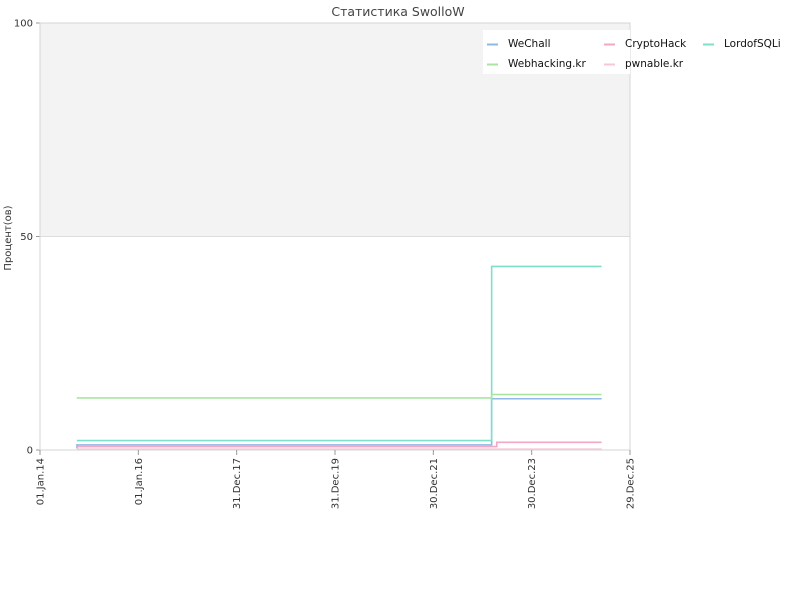 This screenshot has height=600, width=800. What do you see at coordinates (547, 64) in the screenshot?
I see `legend-label-webhacking-kr: Webhacking.kr` at bounding box center [547, 64].